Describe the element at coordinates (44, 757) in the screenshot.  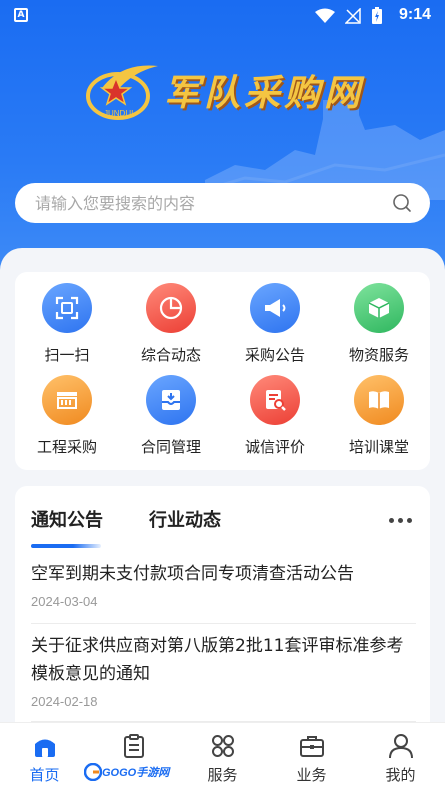
I see `nav-home: 首页` at that location.